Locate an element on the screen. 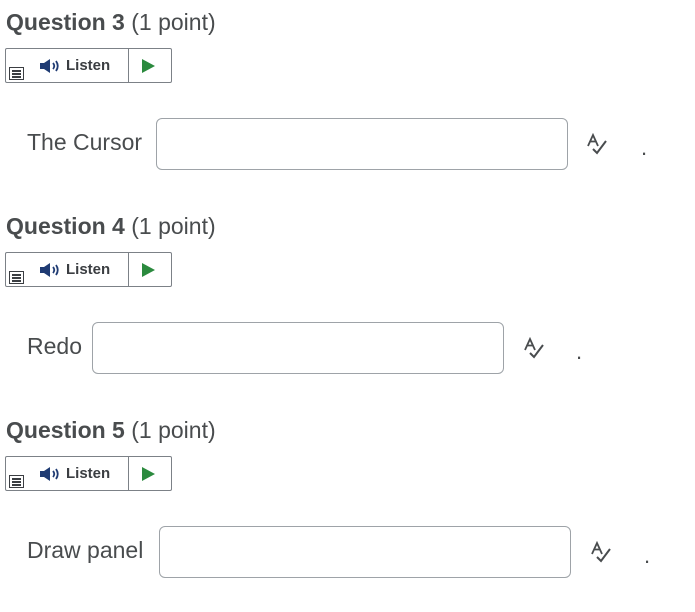 This screenshot has height=612, width=695. question-title: Question 3 (1 point) is located at coordinates (111, 22).